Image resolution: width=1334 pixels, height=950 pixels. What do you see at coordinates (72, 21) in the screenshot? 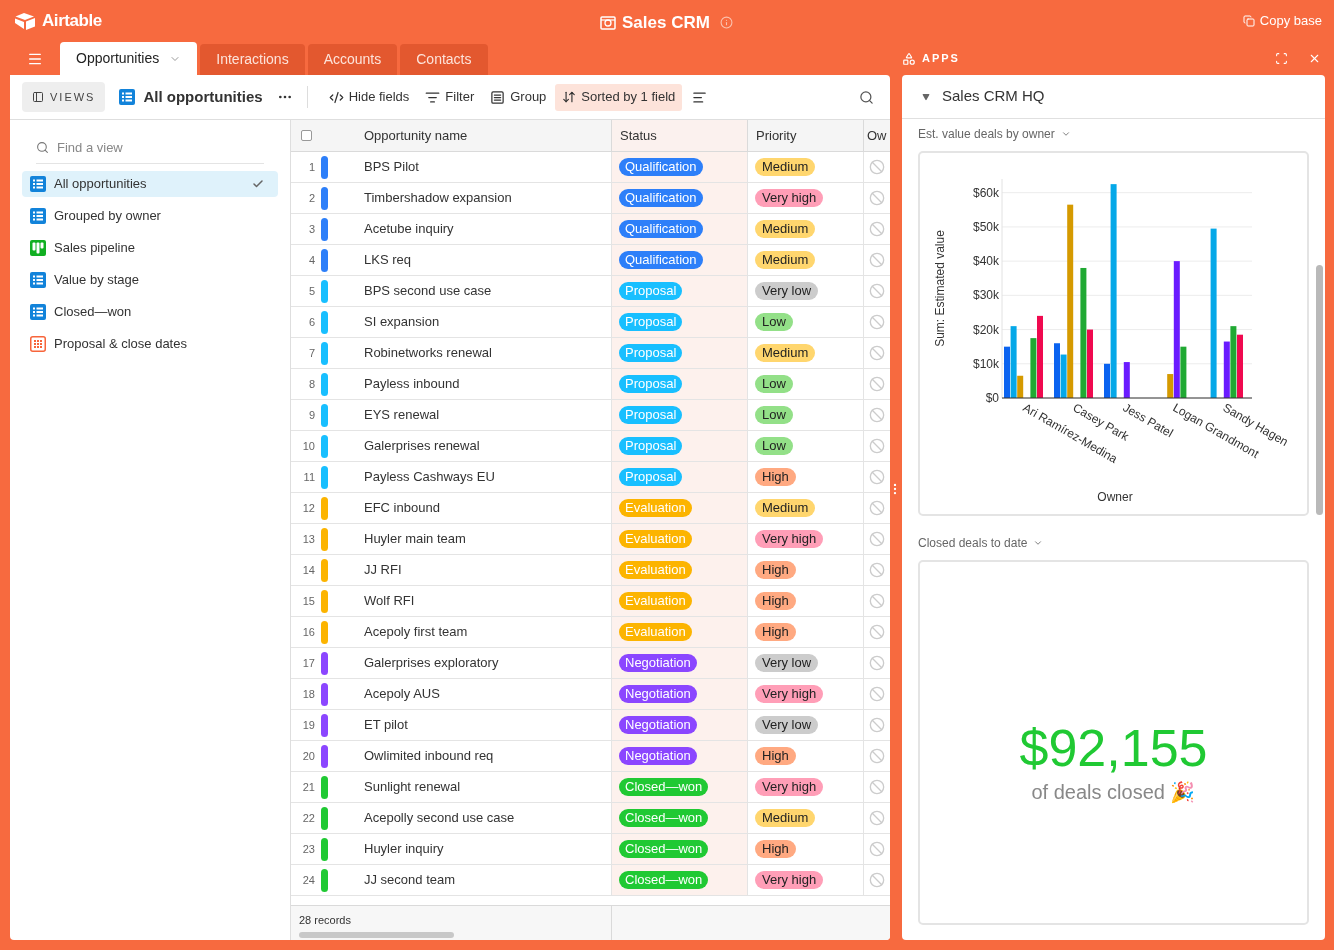
I see `app-logo-text: Airtable` at bounding box center [72, 21].